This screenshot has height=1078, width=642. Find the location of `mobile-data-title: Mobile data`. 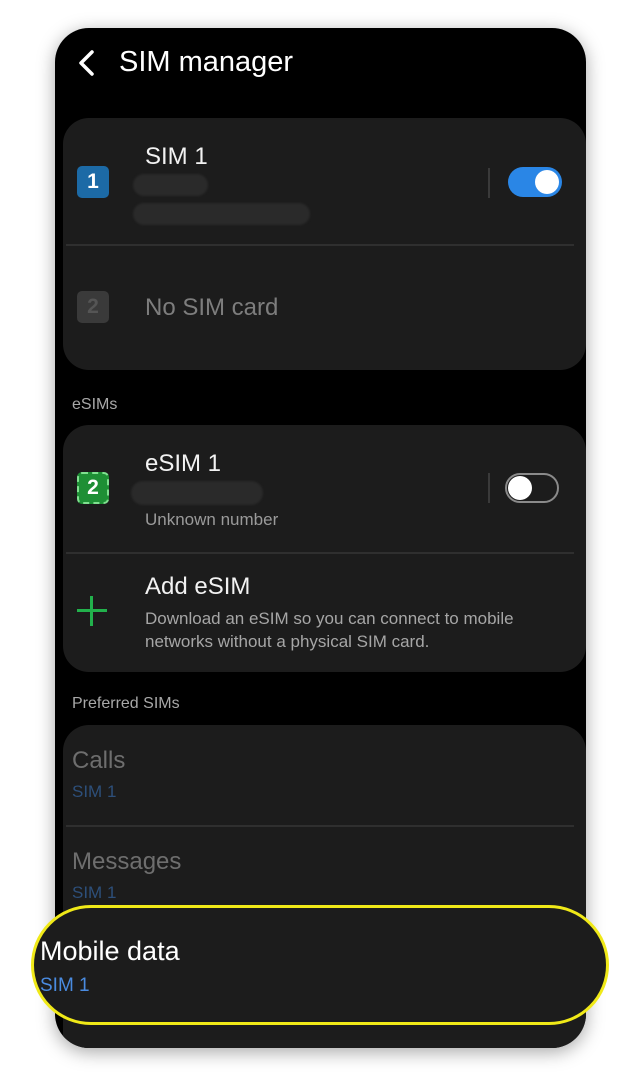

mobile-data-title: Mobile data is located at coordinates (110, 951).